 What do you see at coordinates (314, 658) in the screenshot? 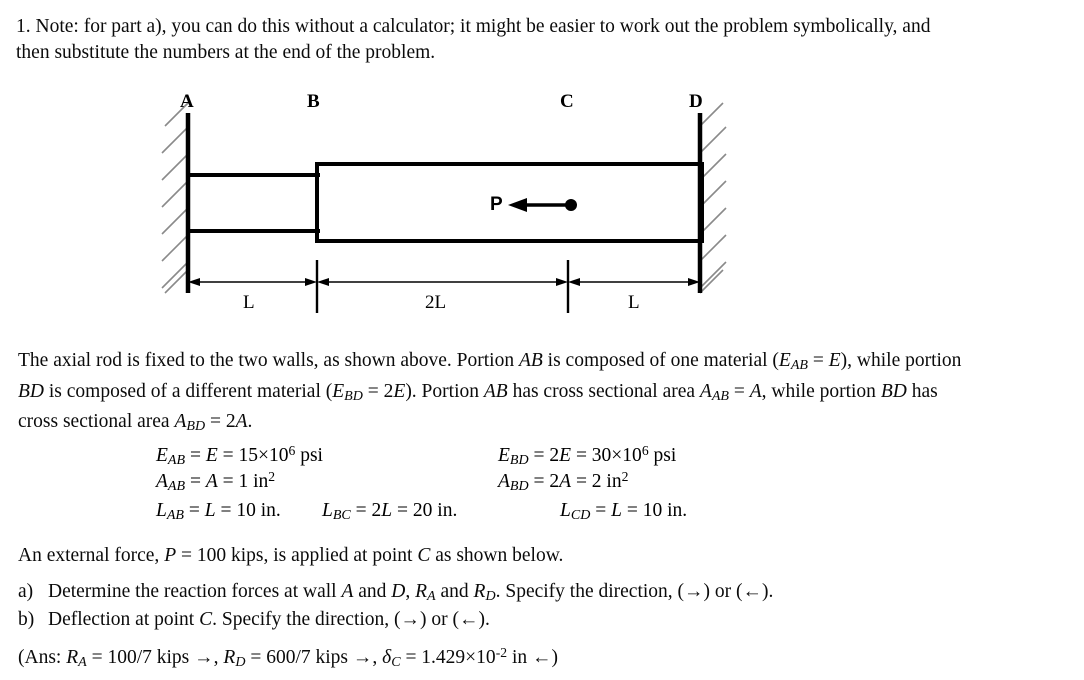
I see `answer-val-rd: = 600/7 kips →,` at bounding box center [314, 658].